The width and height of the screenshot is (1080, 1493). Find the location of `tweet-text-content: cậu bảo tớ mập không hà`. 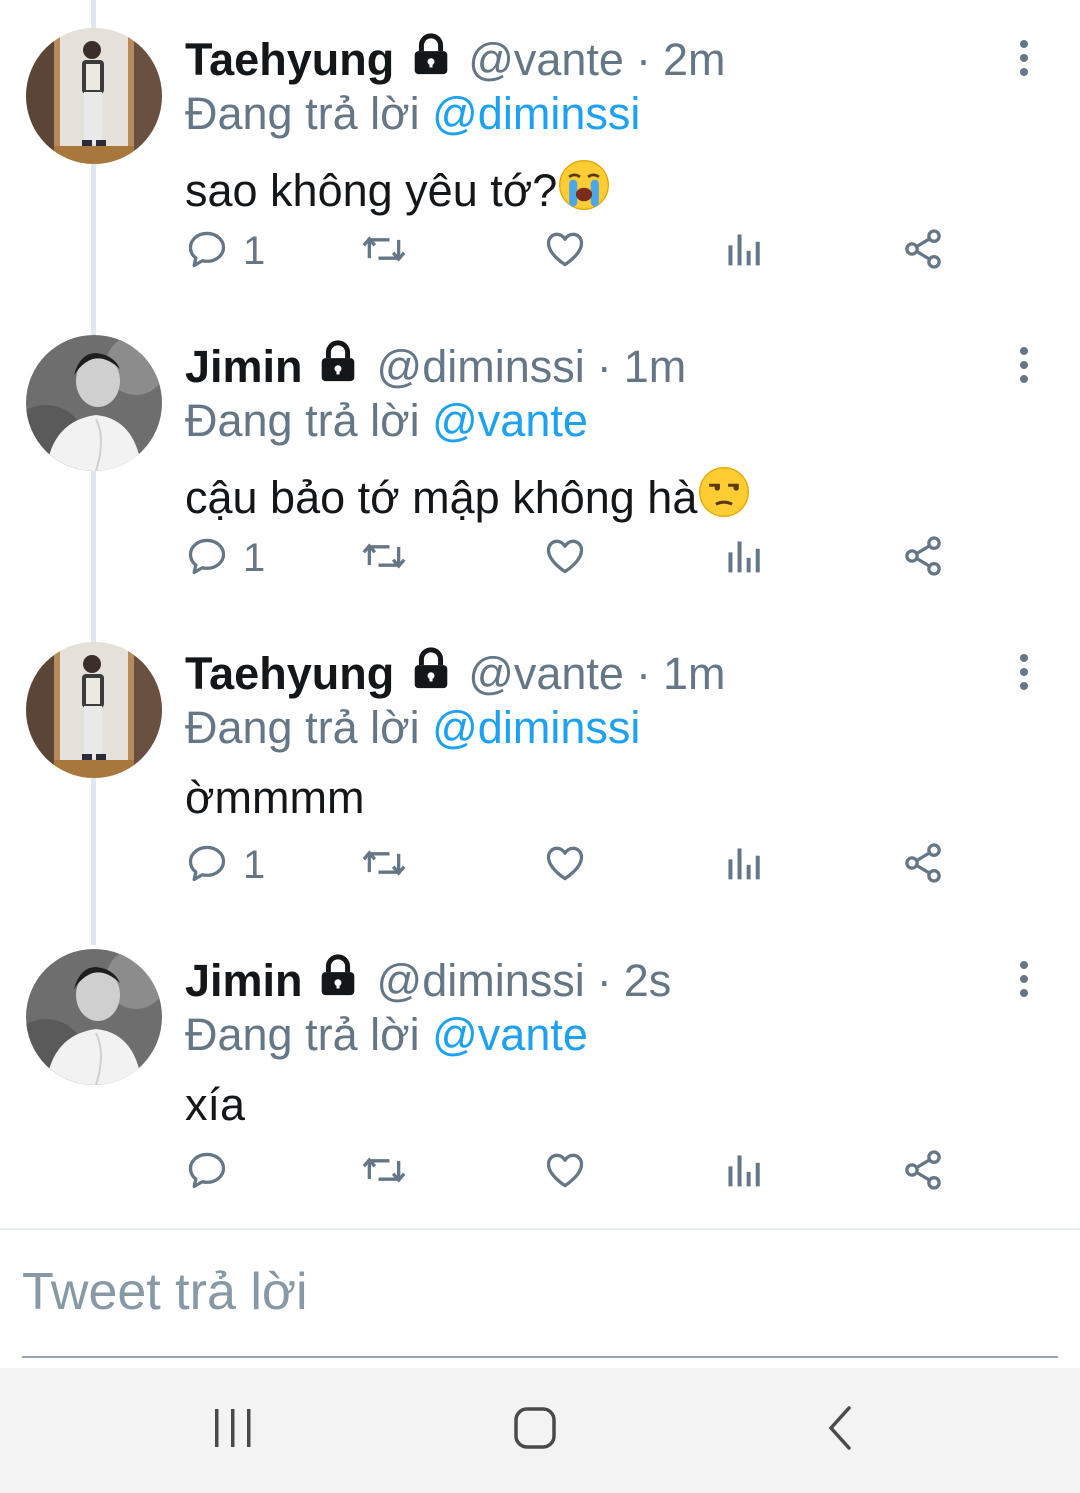

tweet-text-content: cậu bảo tớ mập không hà is located at coordinates (441, 497).